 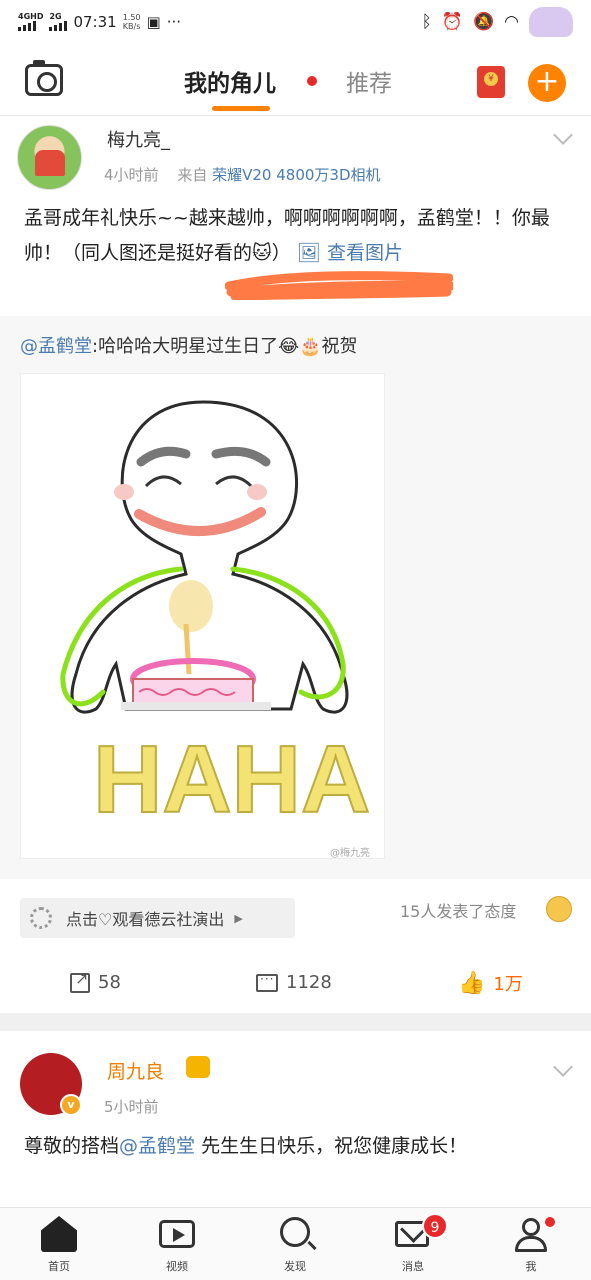 What do you see at coordinates (95, 981) in the screenshot?
I see `share-button: 58` at bounding box center [95, 981].